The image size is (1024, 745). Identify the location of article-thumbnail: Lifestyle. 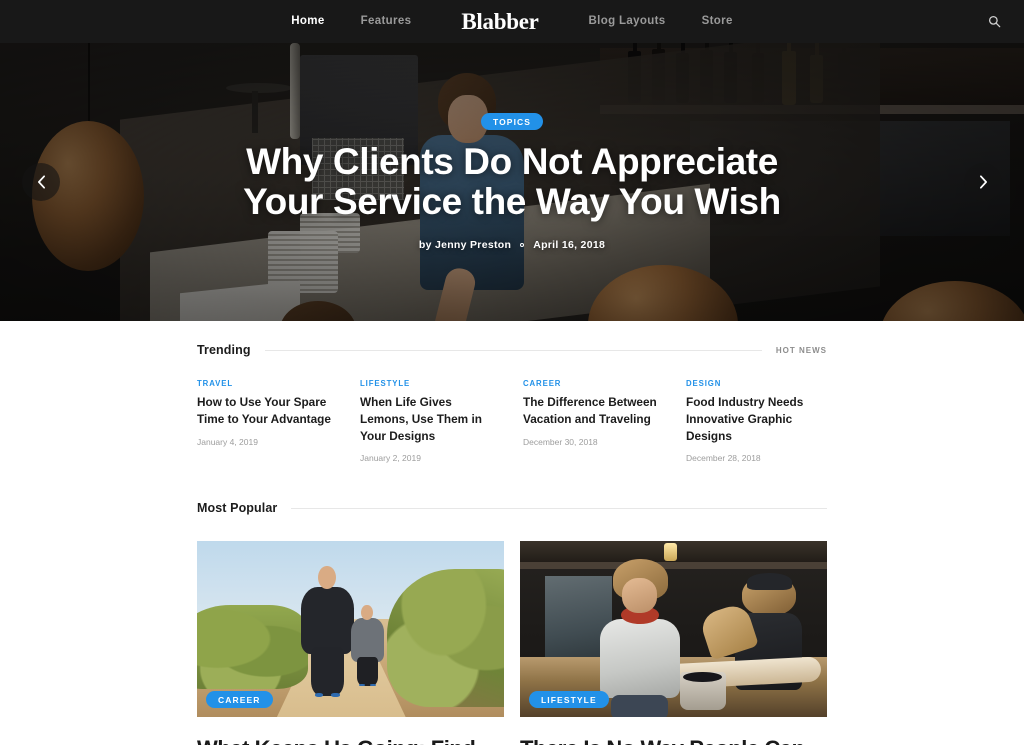
(673, 629).